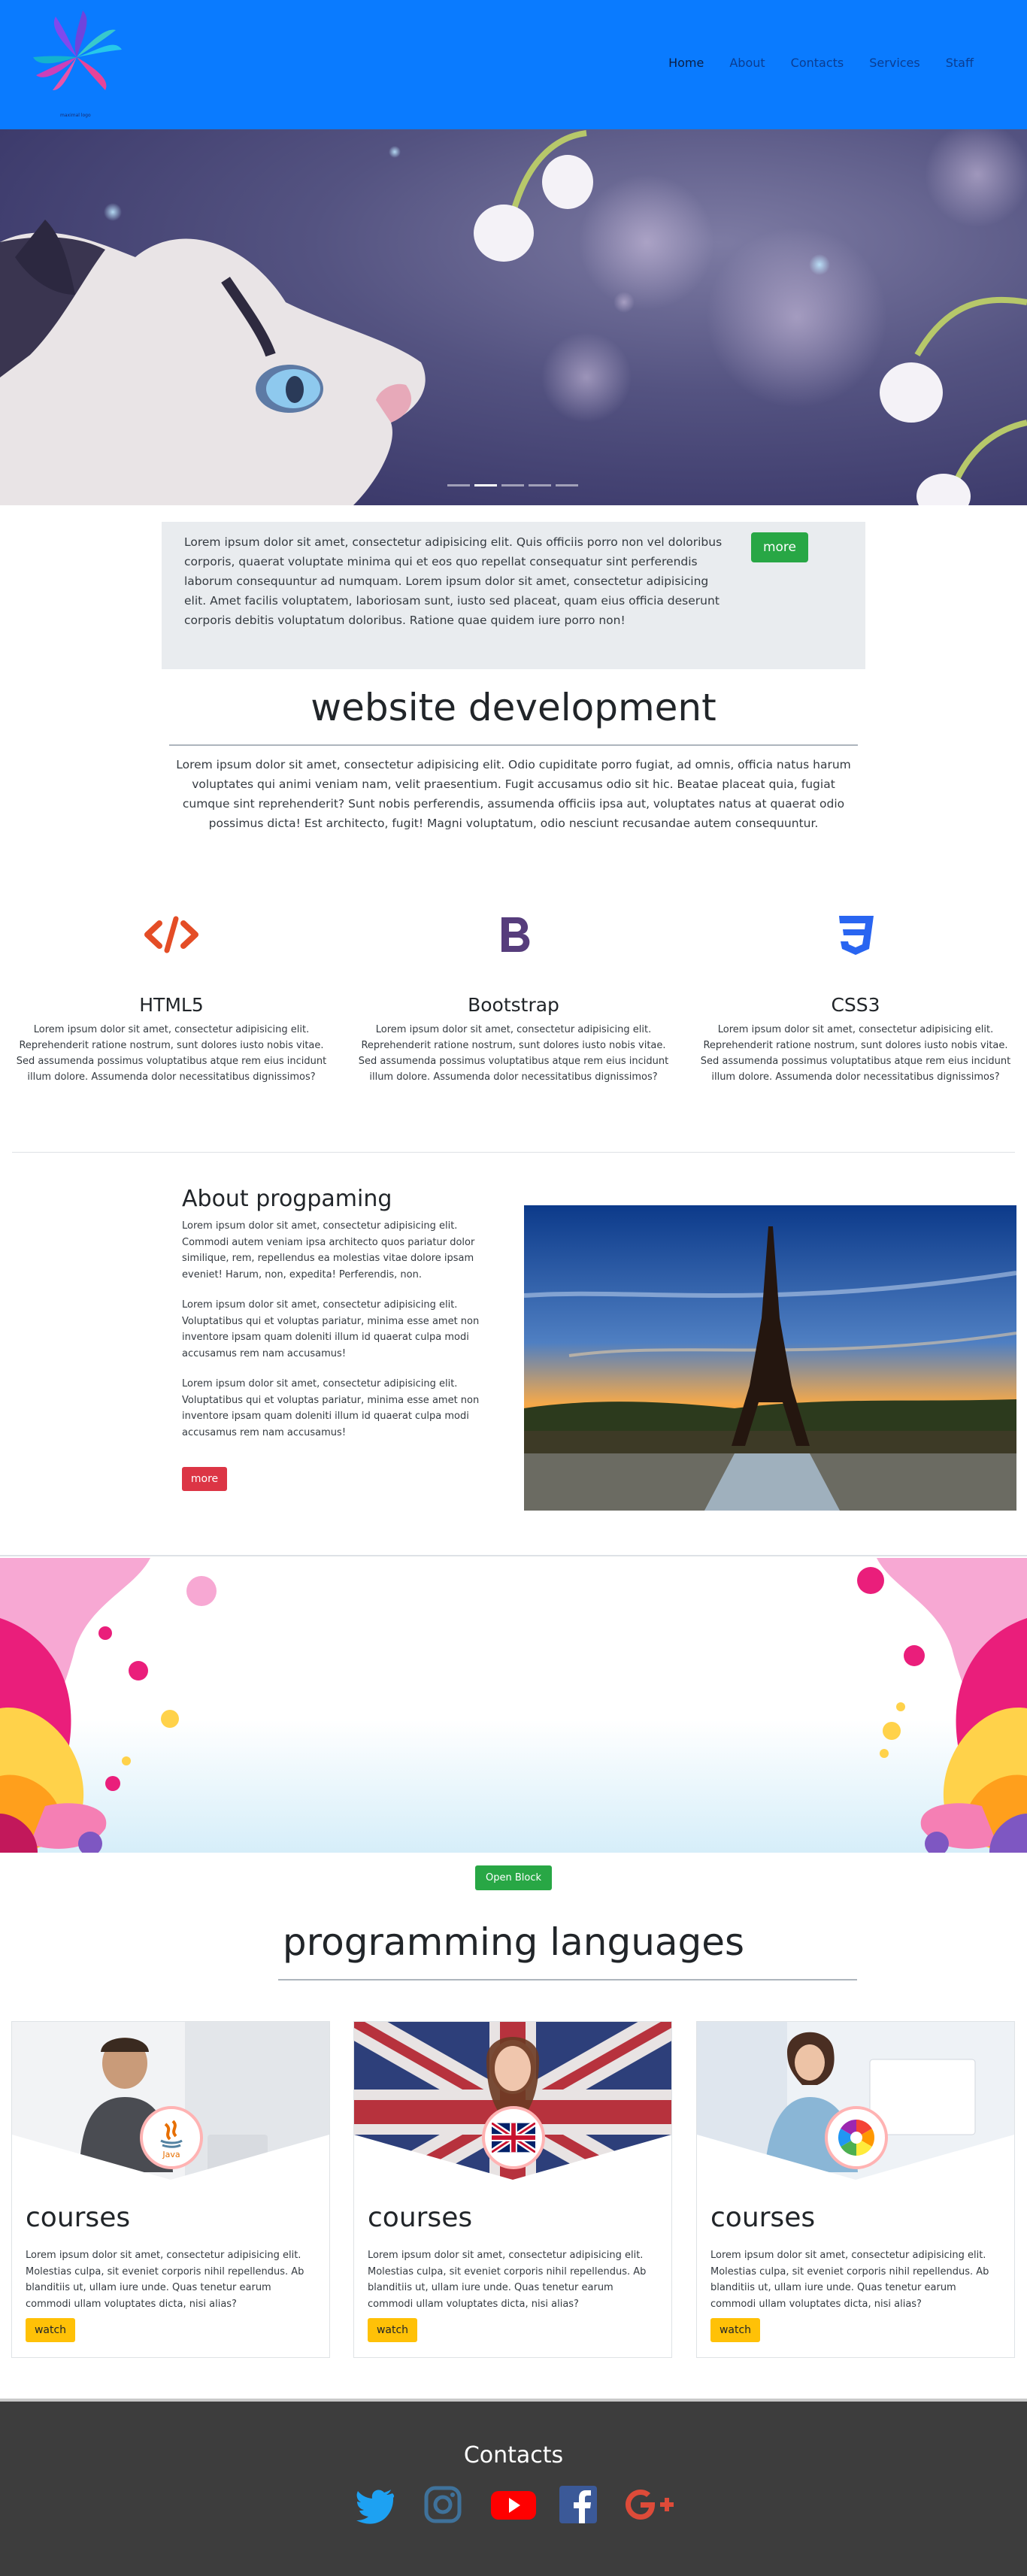  I want to click on nav-staff: Staff, so click(959, 63).